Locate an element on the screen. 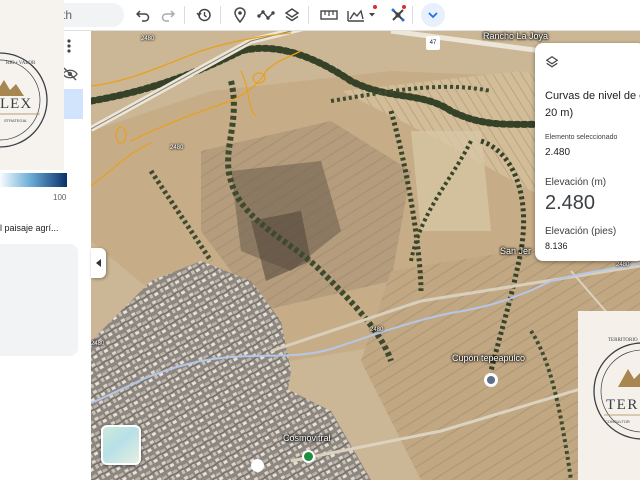  path-icon is located at coordinates (266, 15).